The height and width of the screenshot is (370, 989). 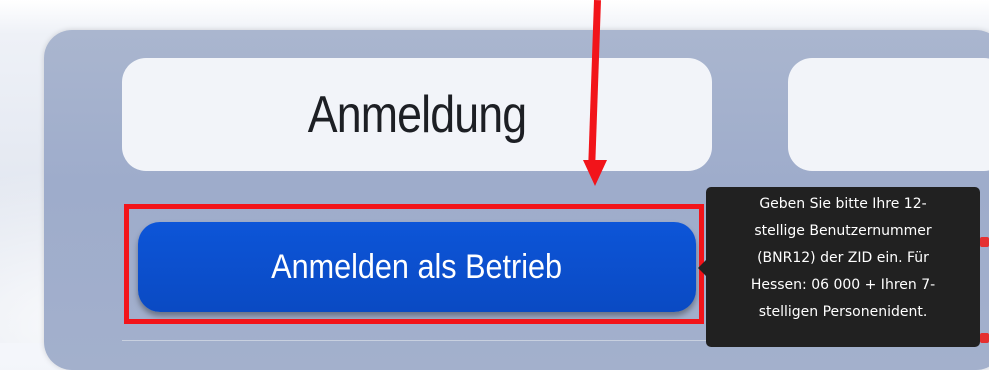 What do you see at coordinates (843, 231) in the screenshot?
I see `tooltip-line: stellige Benutzernummer` at bounding box center [843, 231].